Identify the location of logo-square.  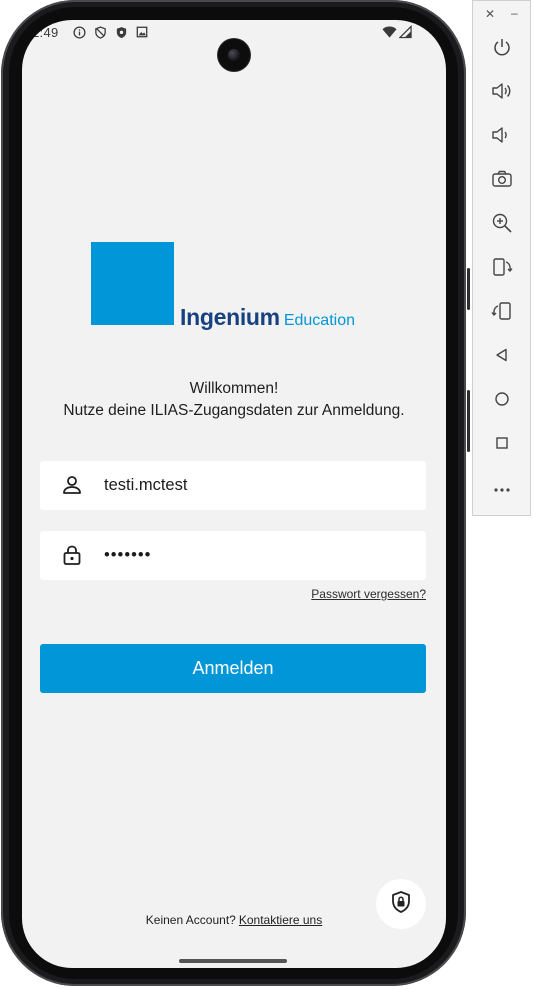
(132, 283).